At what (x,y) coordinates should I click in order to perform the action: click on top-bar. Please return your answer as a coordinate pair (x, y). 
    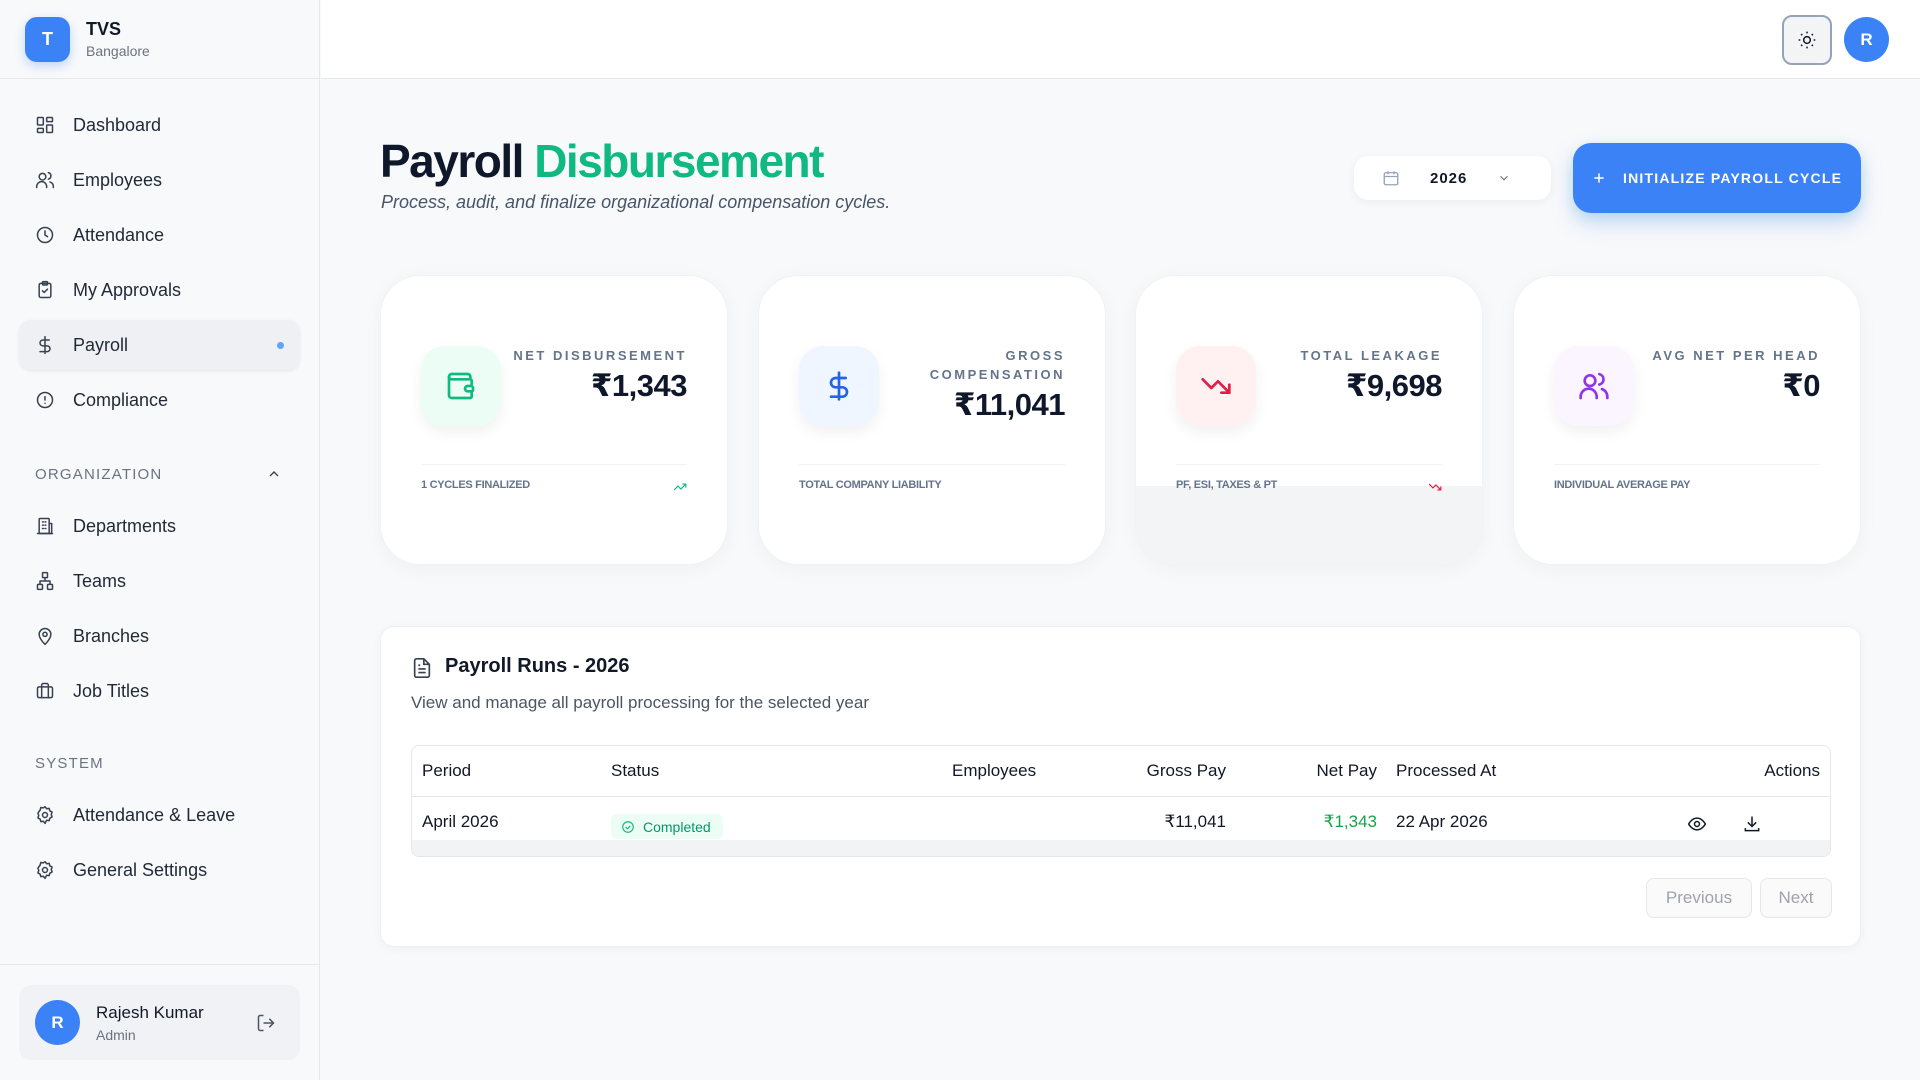
    Looking at the image, I should click on (1120, 39).